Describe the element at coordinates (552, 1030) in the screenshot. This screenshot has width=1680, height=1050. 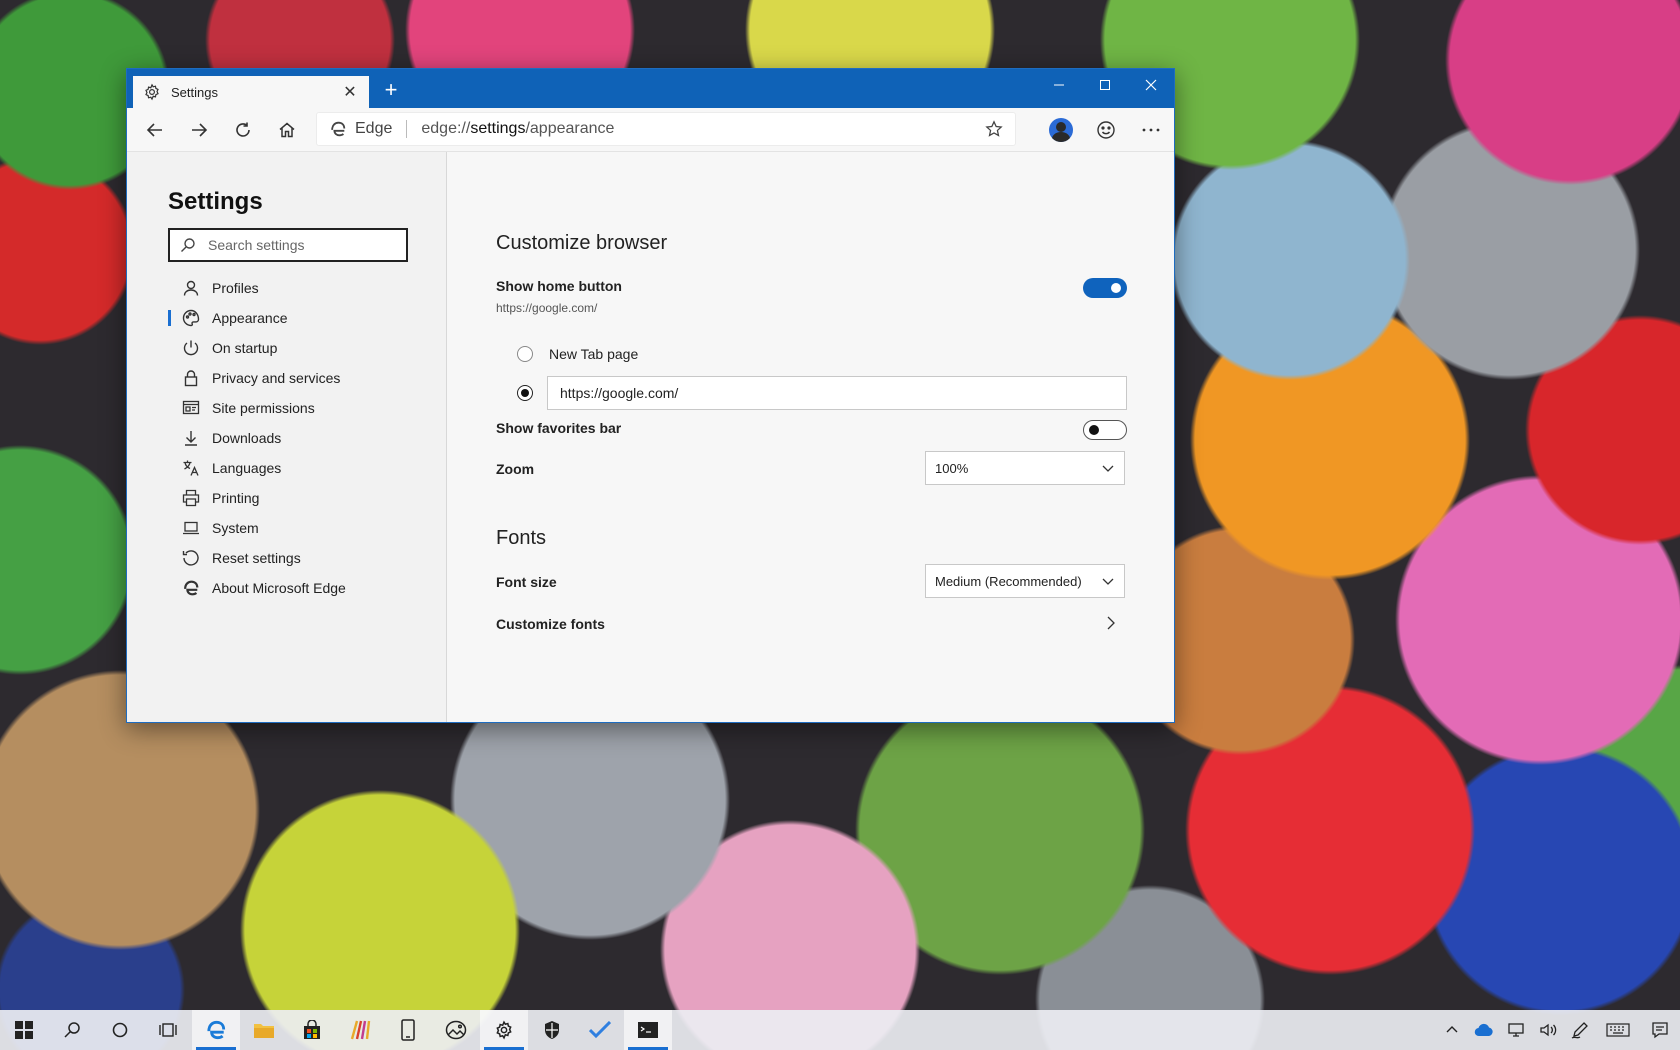
I see `security-shield-icon` at that location.